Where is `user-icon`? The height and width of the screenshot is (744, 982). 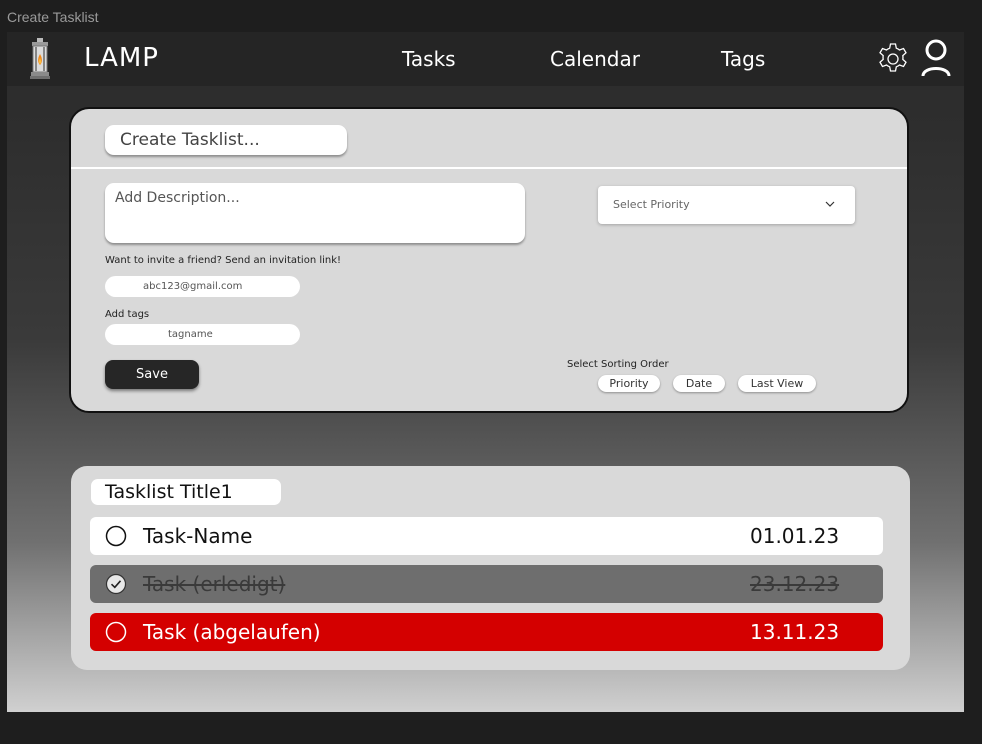
user-icon is located at coordinates (936, 58).